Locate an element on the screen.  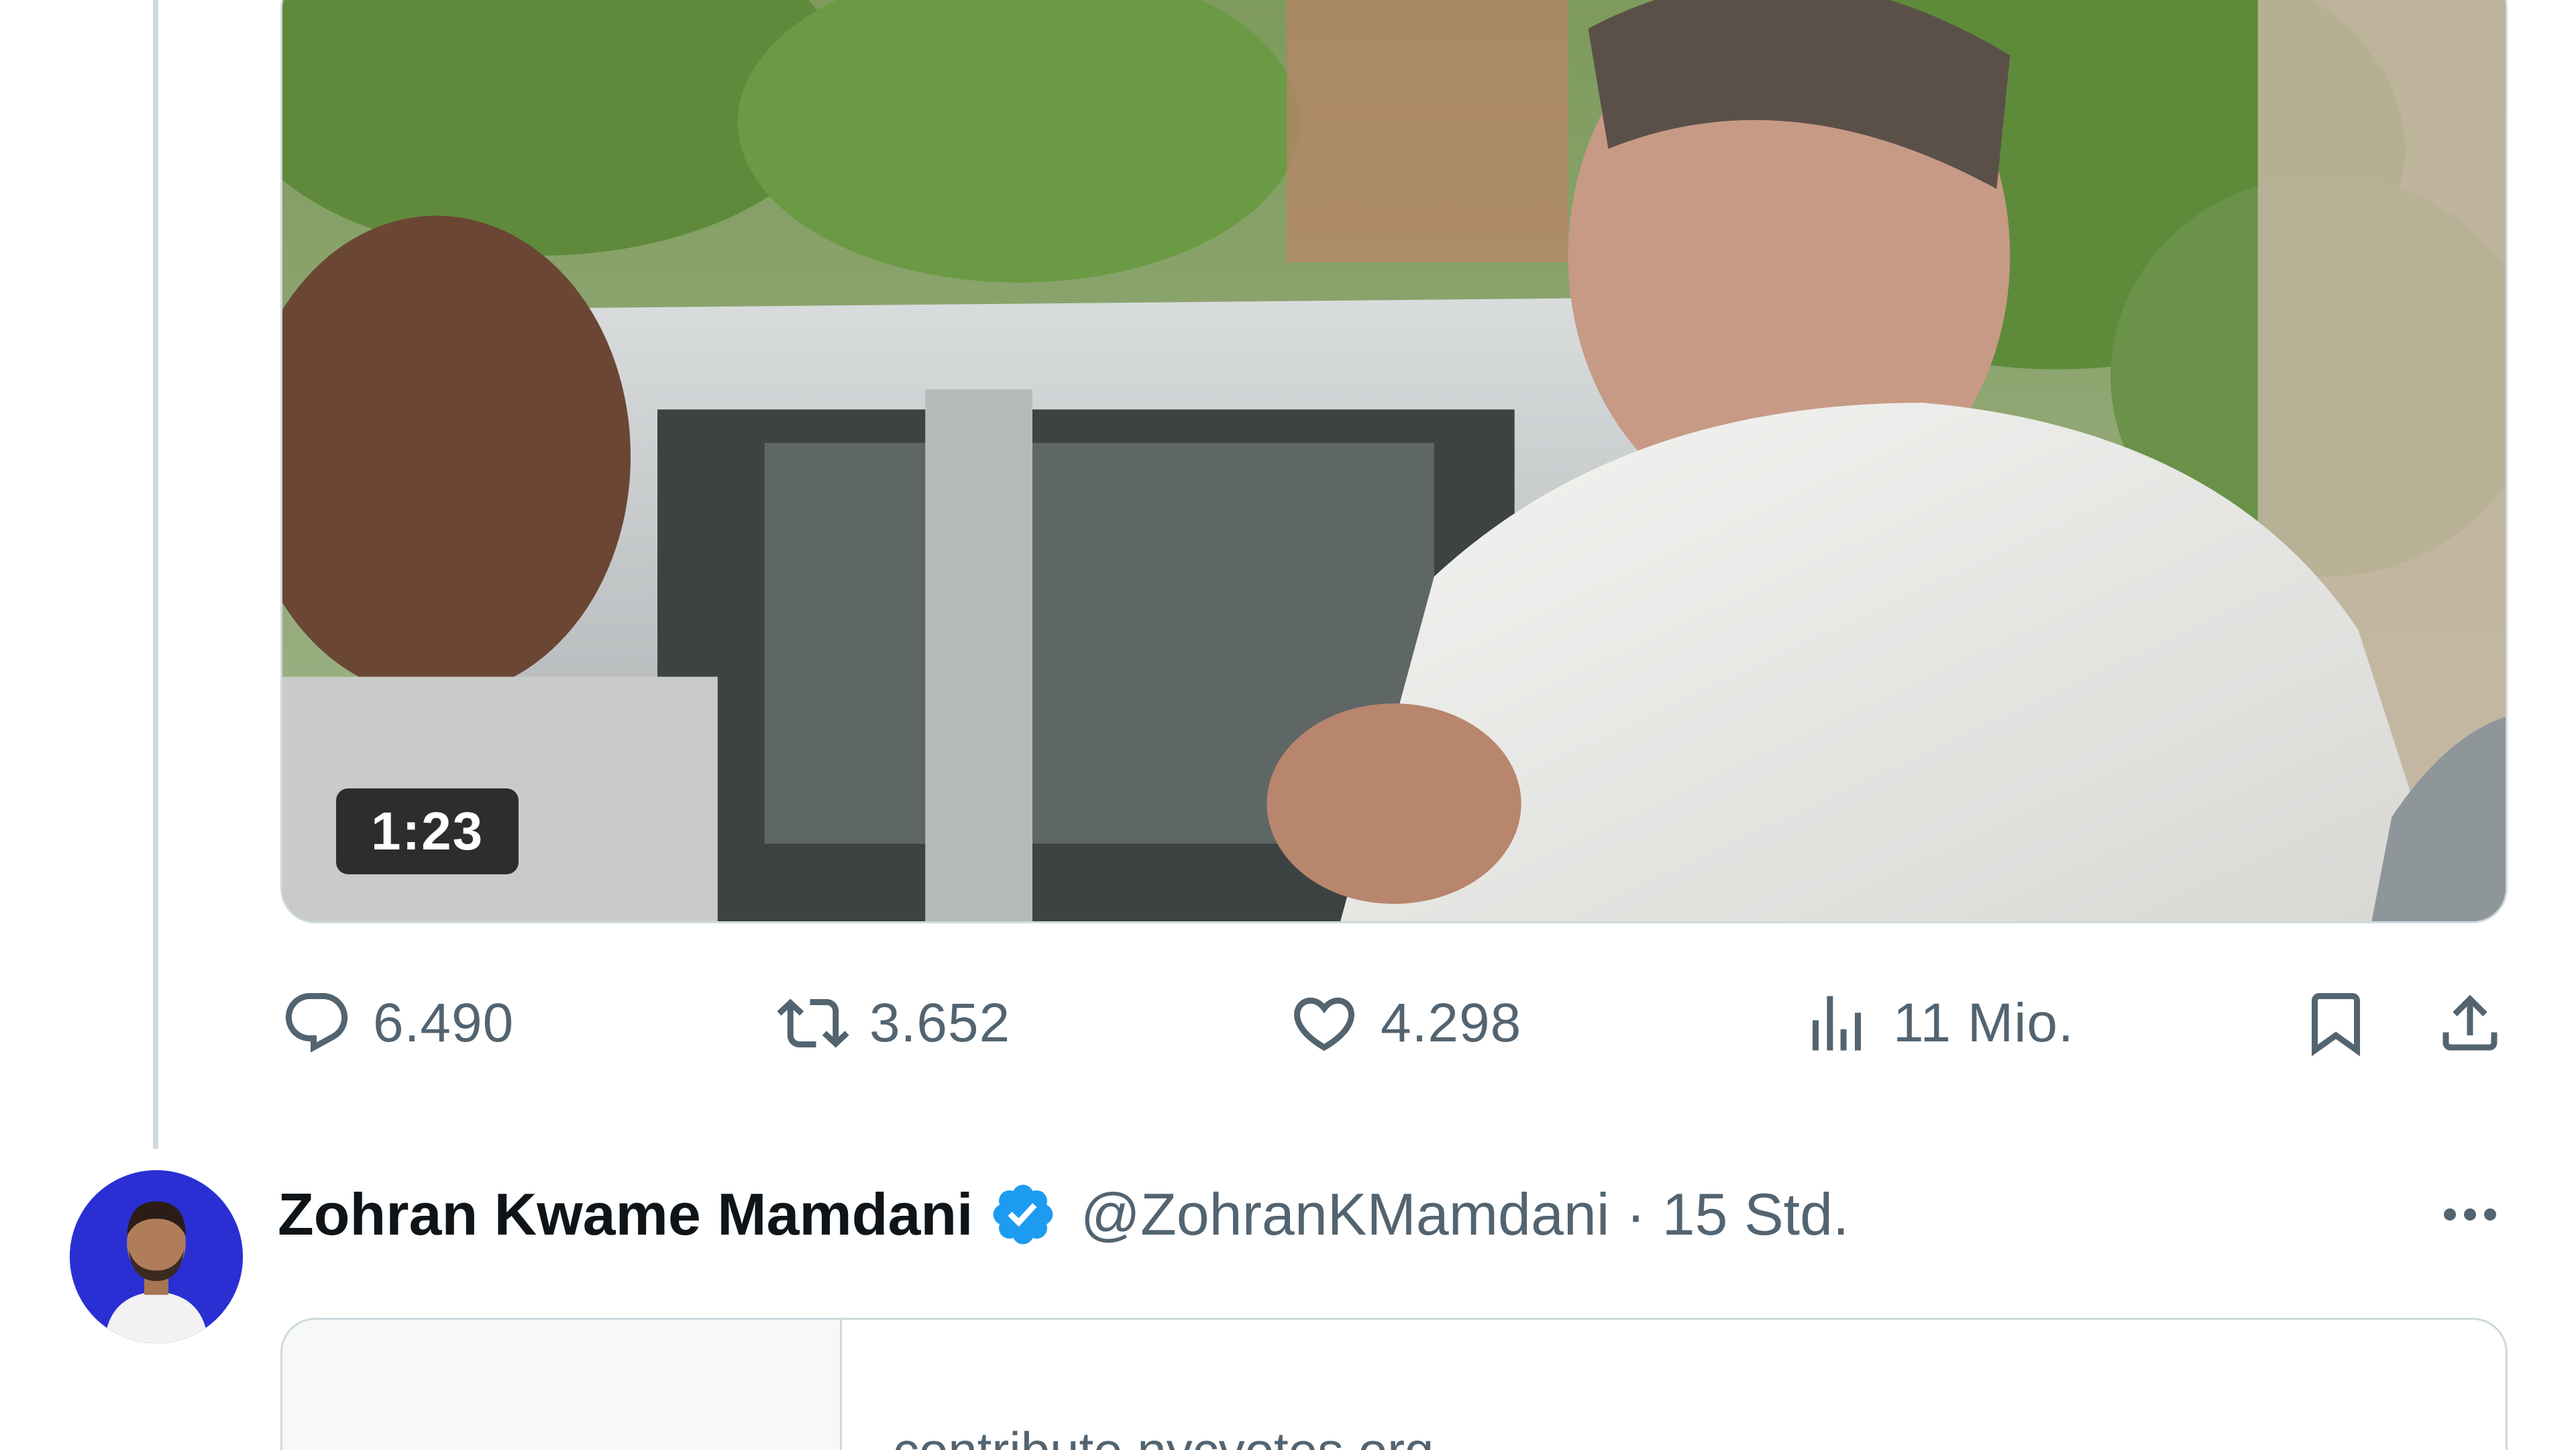
like-button: 4.298 is located at coordinates (1404, 1023).